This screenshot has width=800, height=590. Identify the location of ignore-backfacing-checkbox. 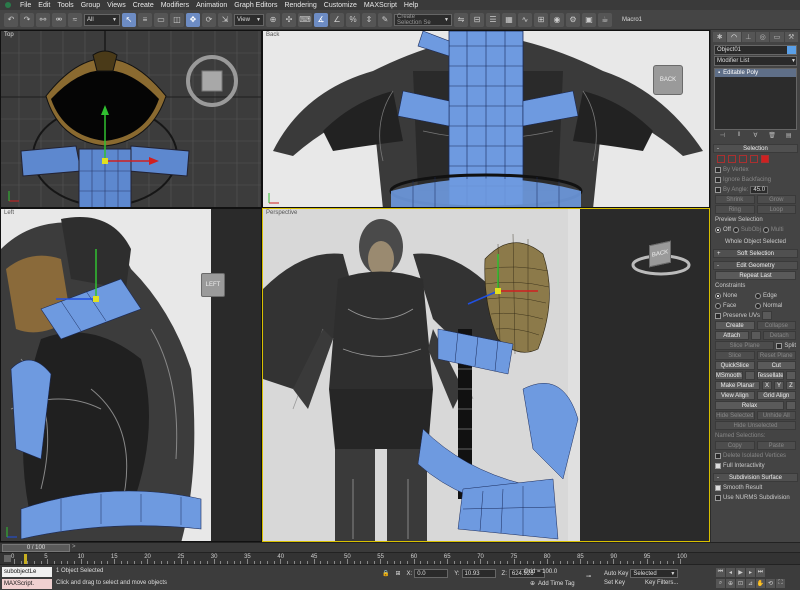
(718, 179).